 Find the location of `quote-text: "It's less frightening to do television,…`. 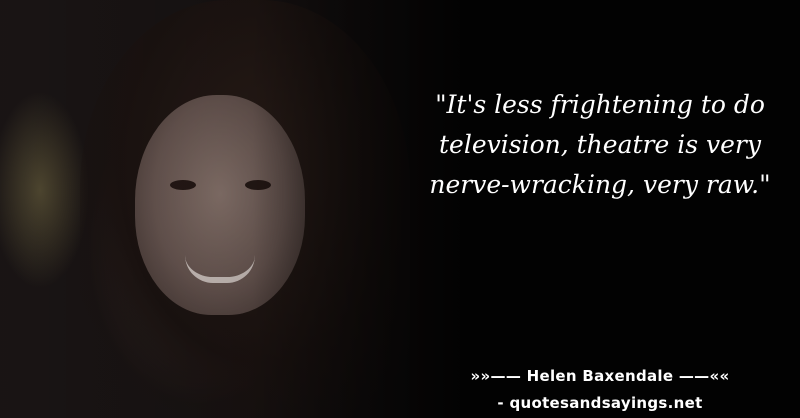

quote-text: "It's less frightening to do television,… is located at coordinates (600, 144).